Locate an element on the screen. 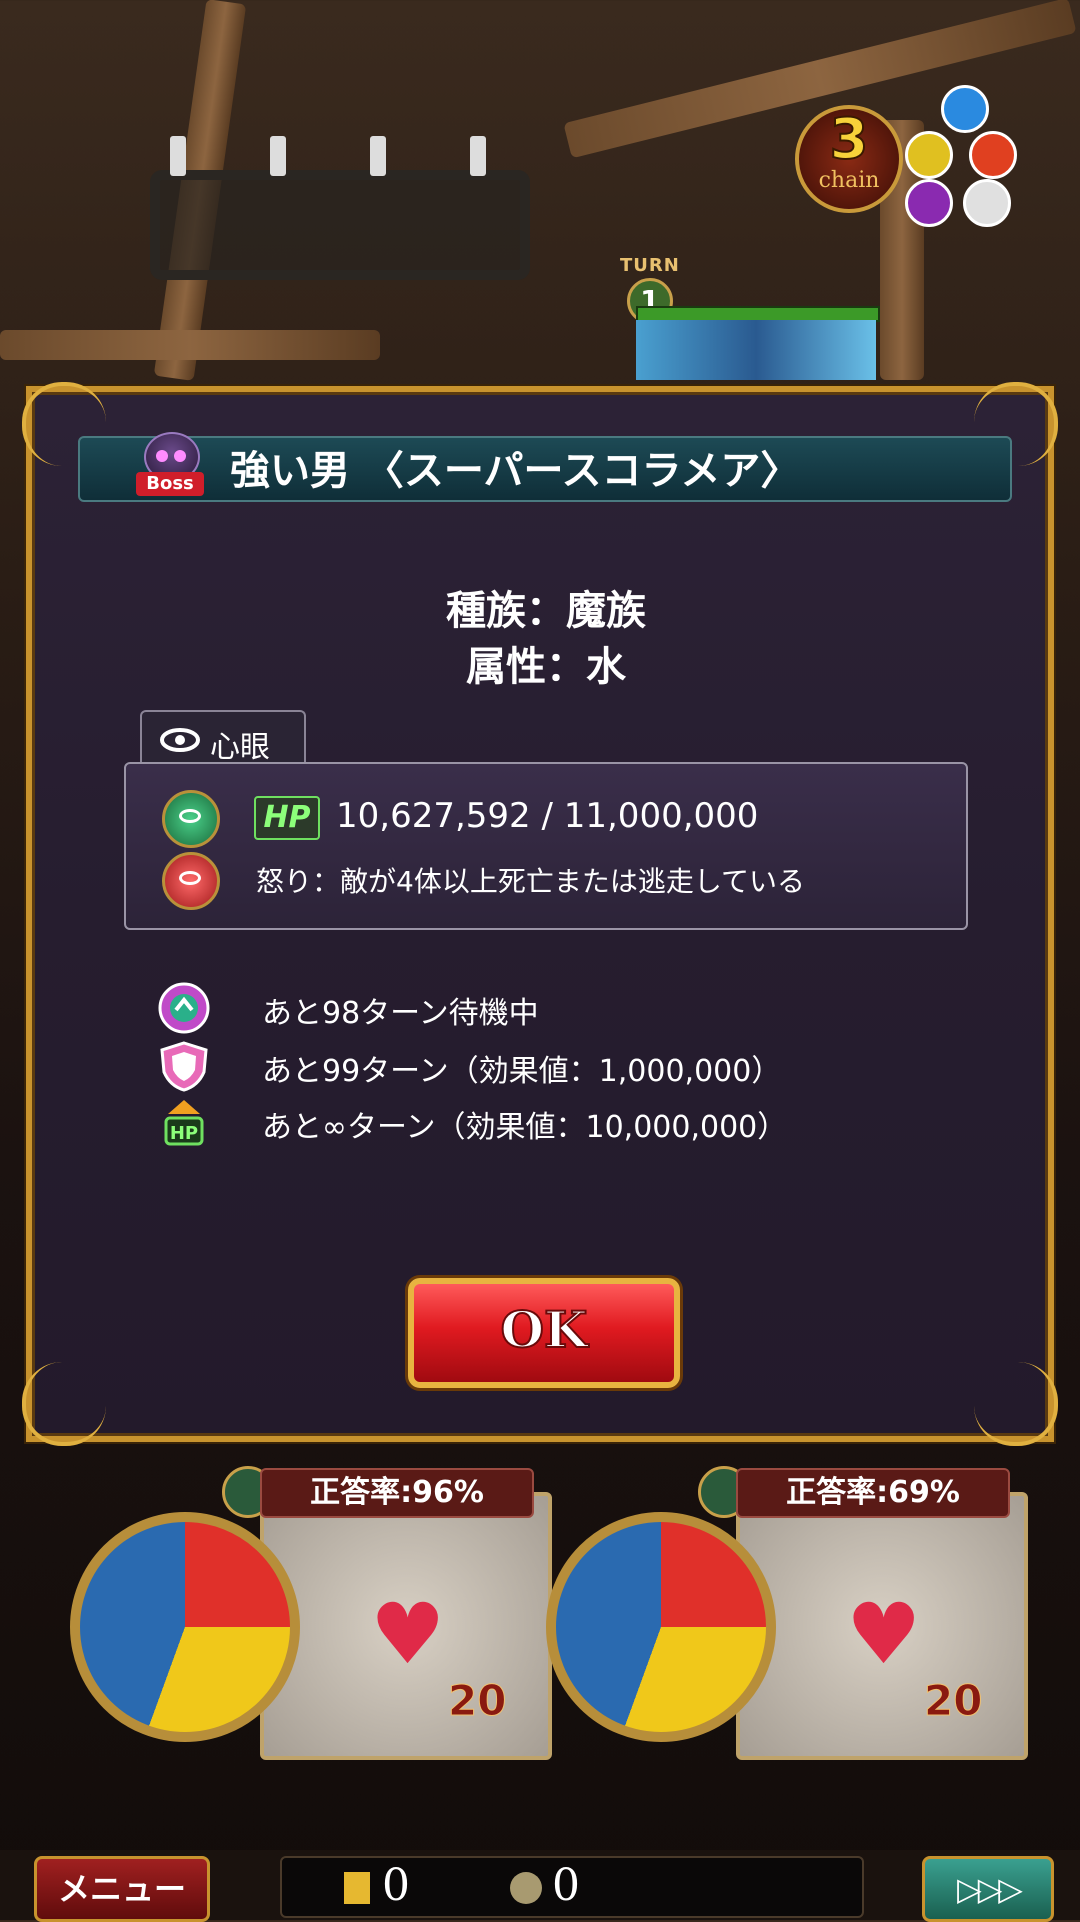  dark-orb-icon is located at coordinates (929, 203).